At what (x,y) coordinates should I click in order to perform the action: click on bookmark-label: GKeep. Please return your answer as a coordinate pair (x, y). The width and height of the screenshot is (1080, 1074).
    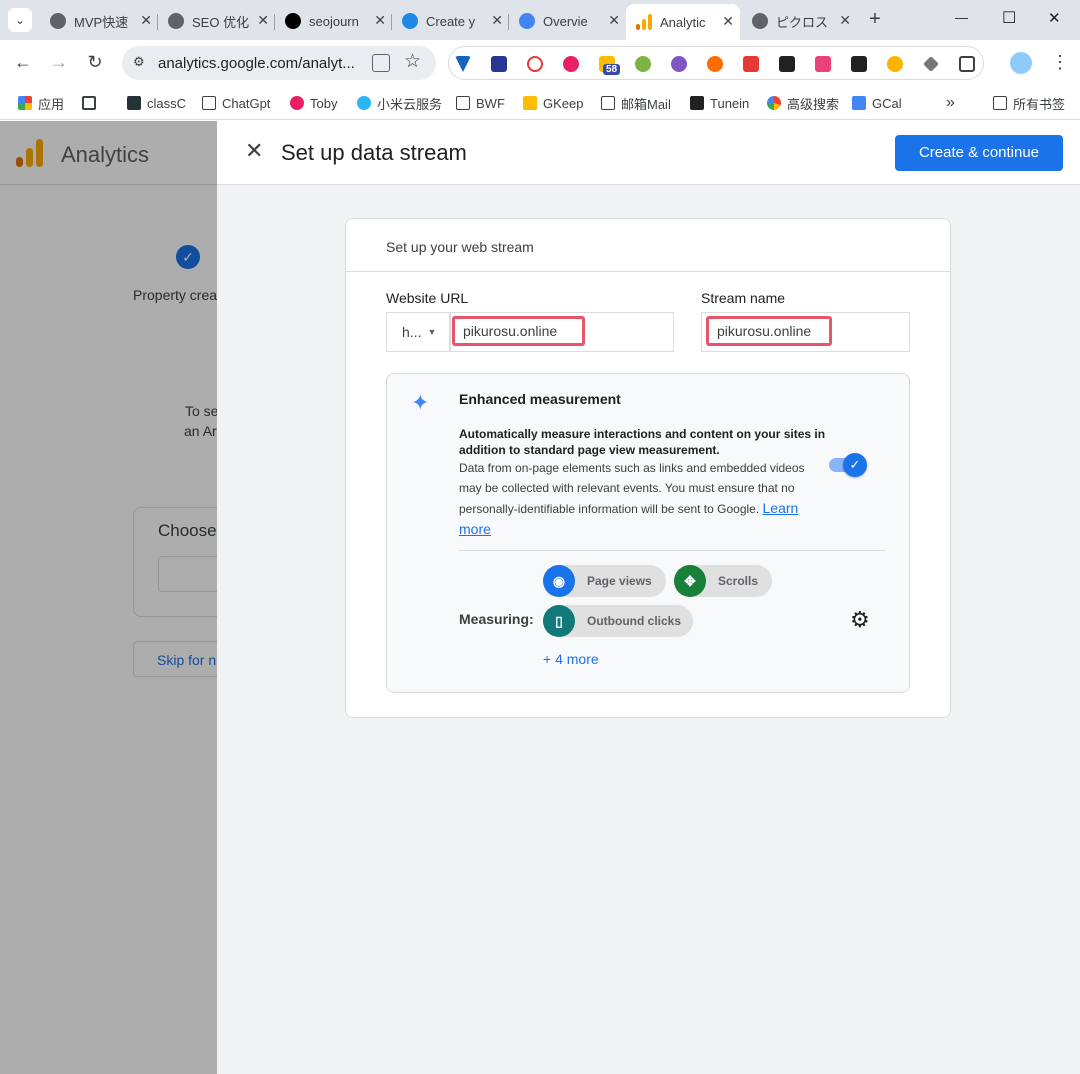
    Looking at the image, I should click on (563, 103).